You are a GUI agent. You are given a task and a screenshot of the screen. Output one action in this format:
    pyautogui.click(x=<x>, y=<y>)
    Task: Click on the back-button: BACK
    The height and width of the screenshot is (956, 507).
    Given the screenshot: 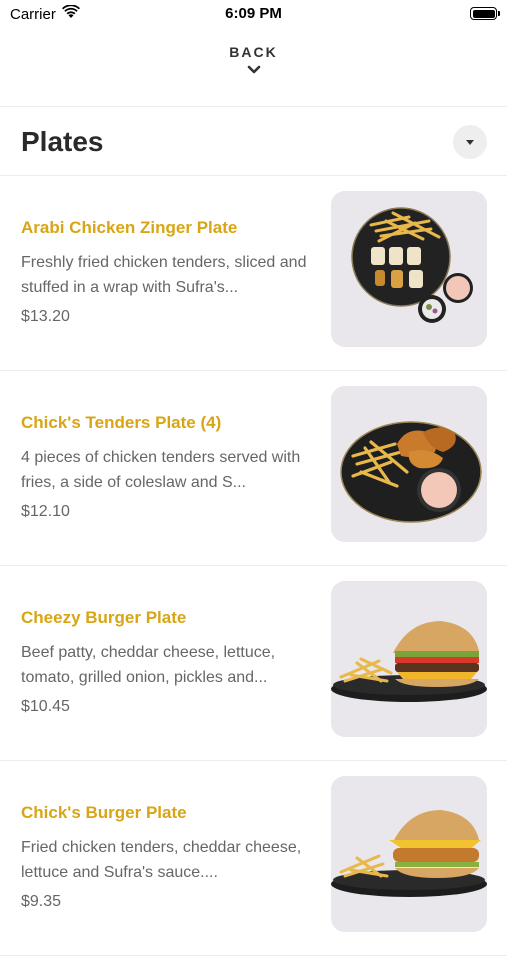 What is the action you would take?
    pyautogui.click(x=253, y=74)
    